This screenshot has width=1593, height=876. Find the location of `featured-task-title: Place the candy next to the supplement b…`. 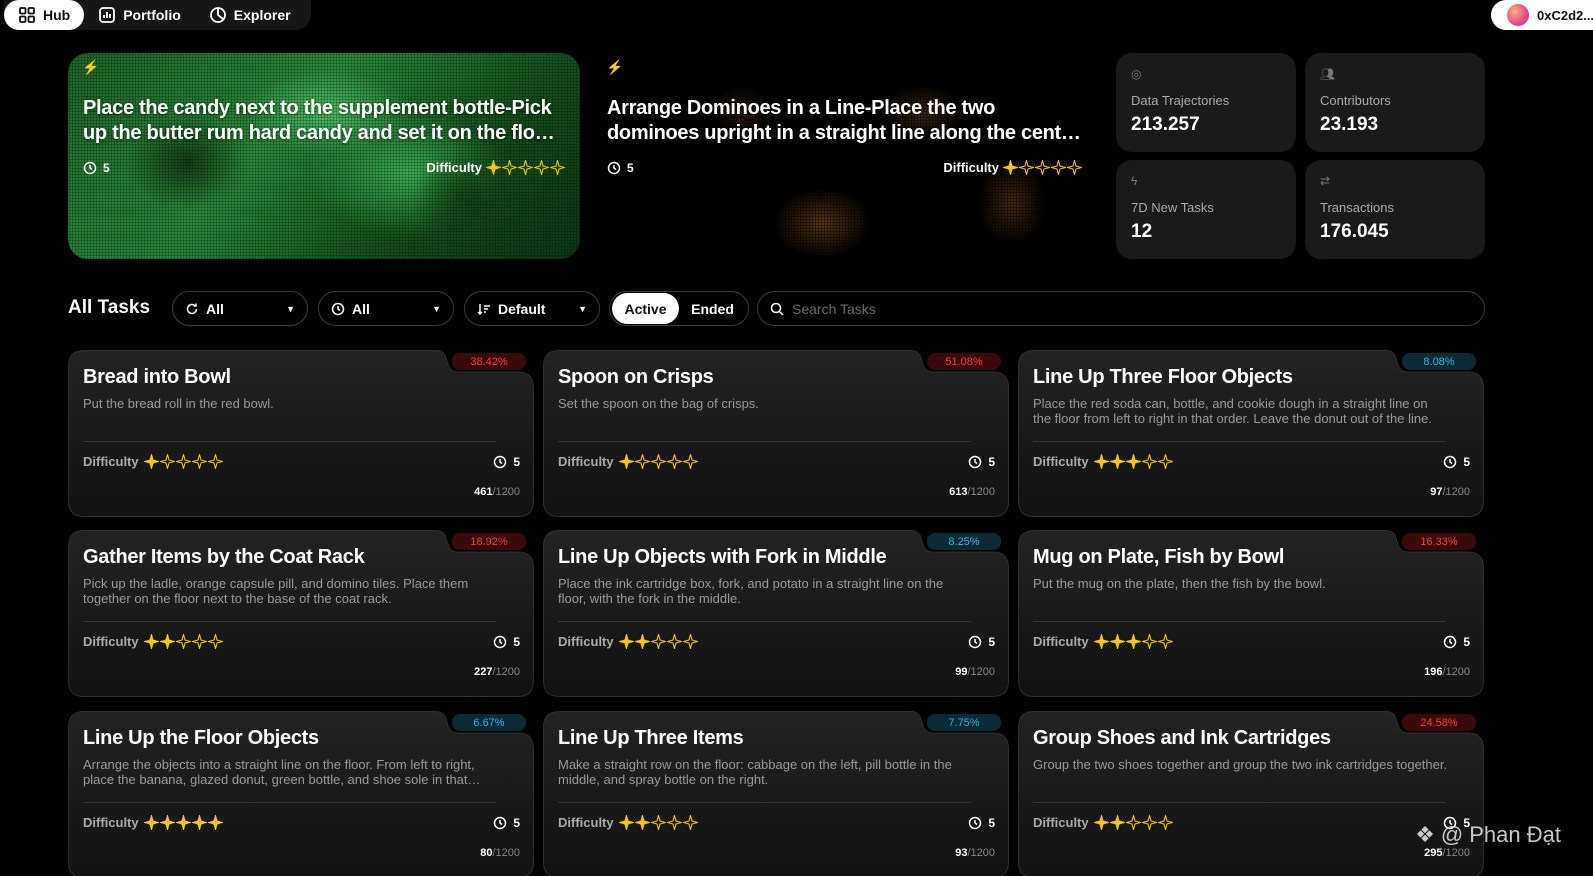

featured-task-title: Place the candy next to the supplement b… is located at coordinates (319, 120).